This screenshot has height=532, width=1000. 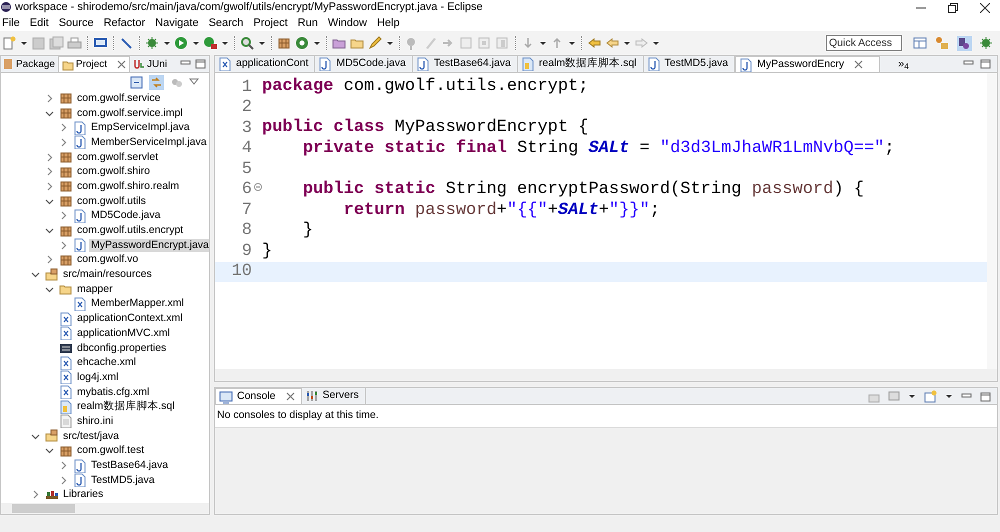 What do you see at coordinates (74, 43) in the screenshot?
I see `print-icon` at bounding box center [74, 43].